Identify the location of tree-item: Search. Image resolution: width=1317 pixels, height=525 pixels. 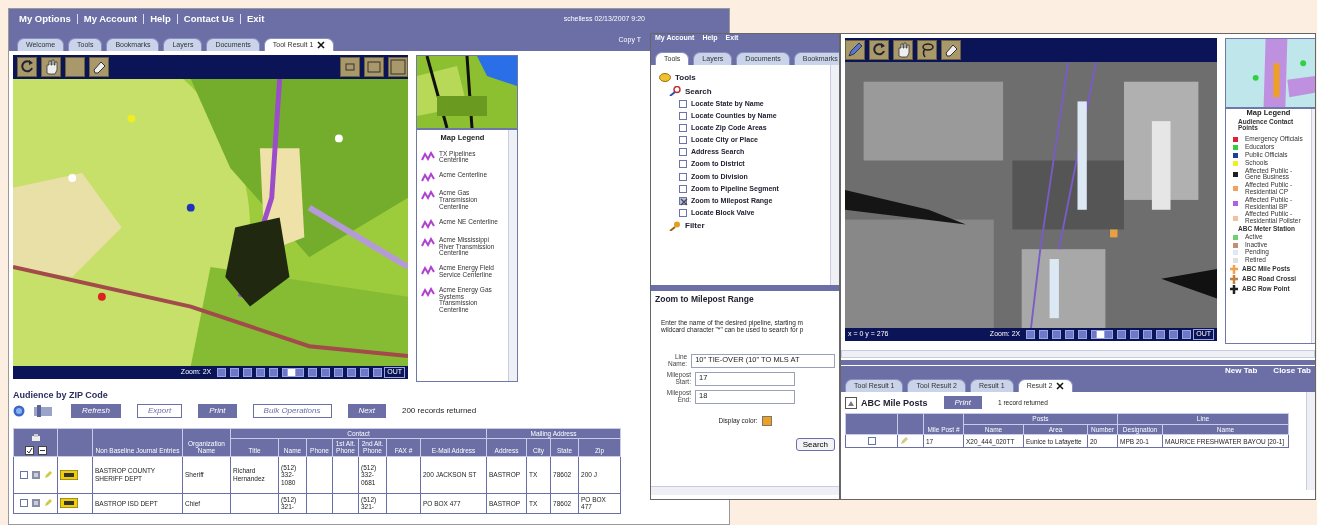
(698, 91).